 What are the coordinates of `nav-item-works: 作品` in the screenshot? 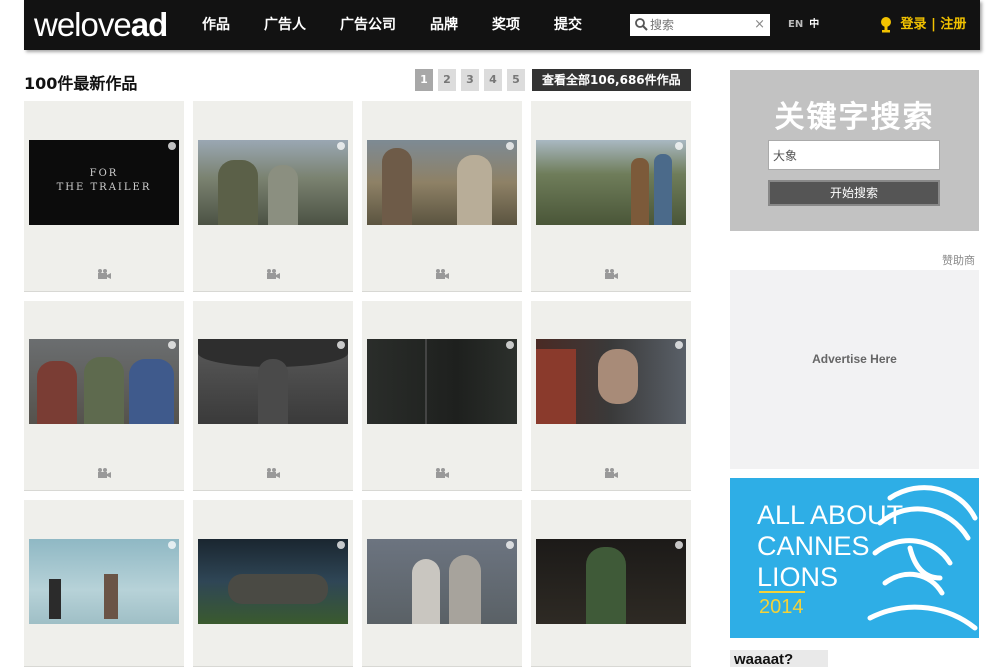 It's located at (216, 25).